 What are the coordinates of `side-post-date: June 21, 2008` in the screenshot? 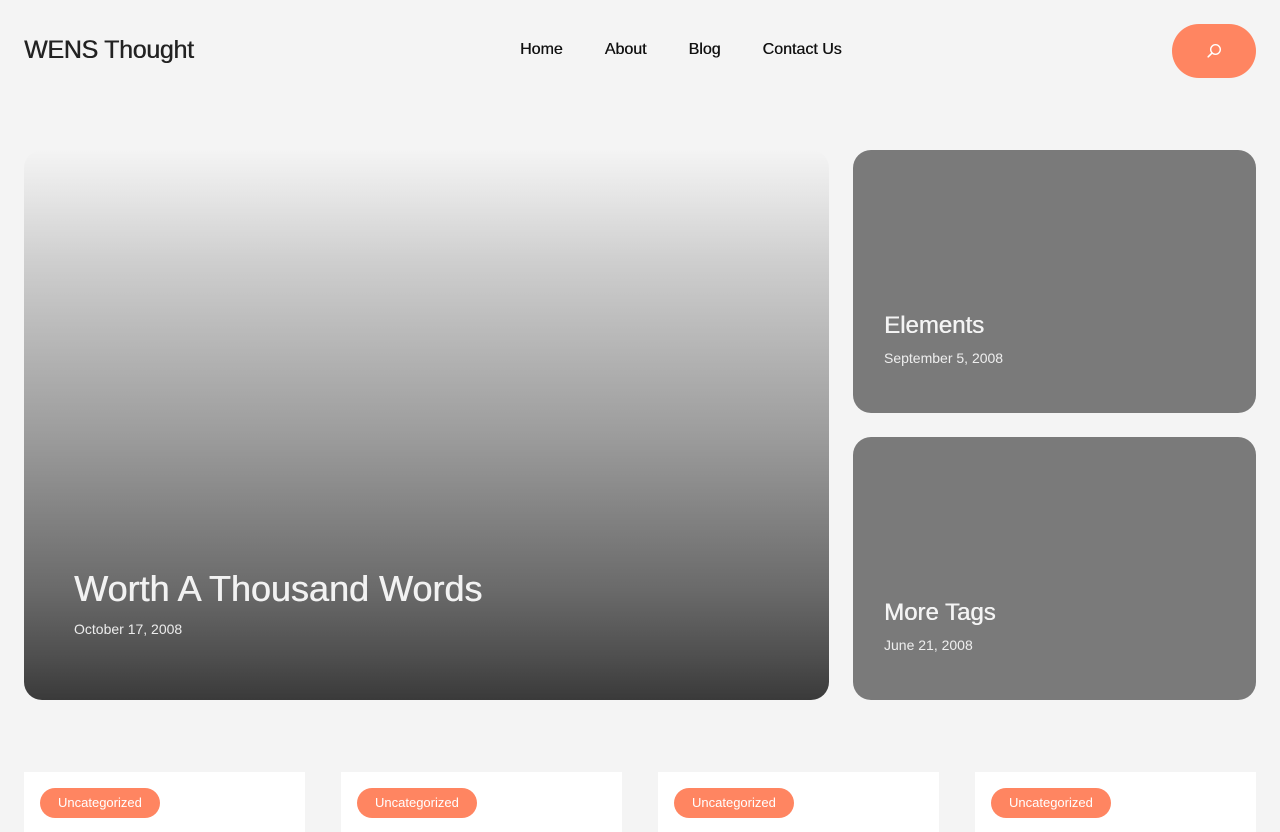 It's located at (928, 645).